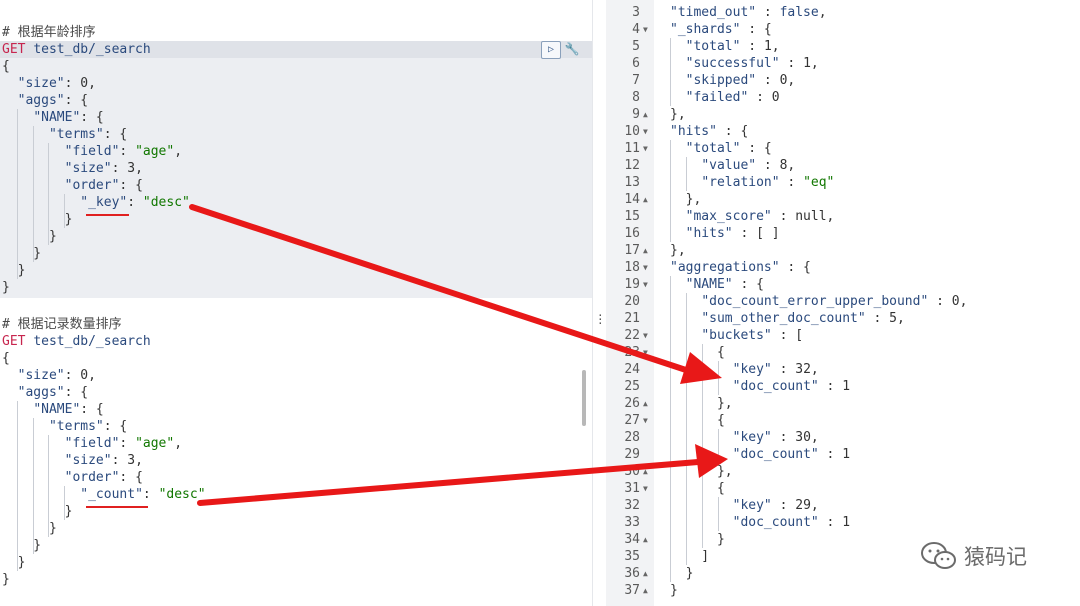 This screenshot has height=606, width=1080. What do you see at coordinates (938, 555) in the screenshot?
I see `wechat-icon` at bounding box center [938, 555].